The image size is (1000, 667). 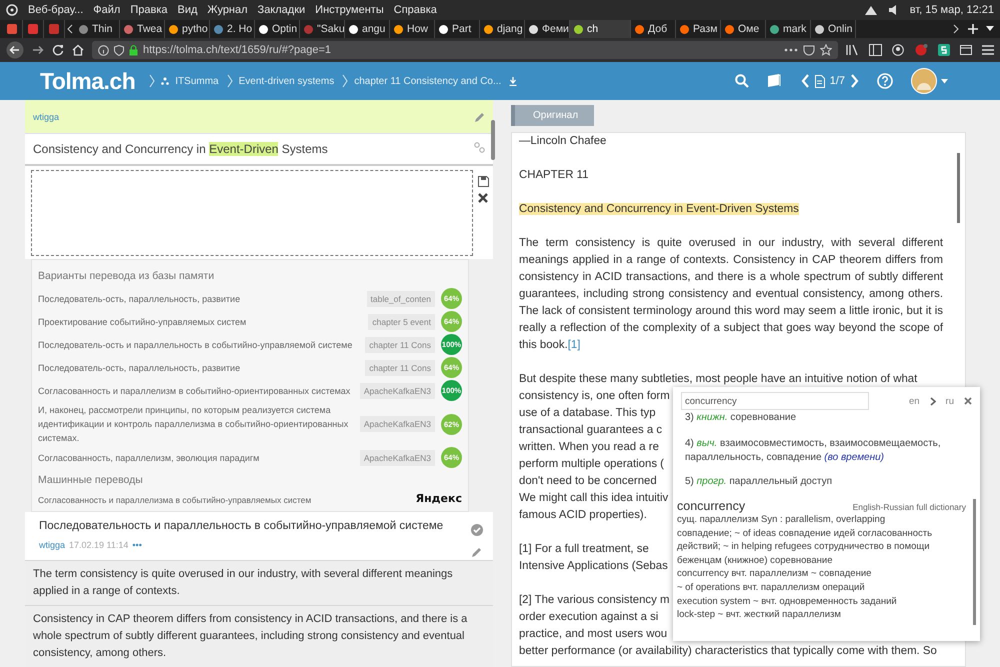 What do you see at coordinates (854, 81) in the screenshot?
I see `next-icon` at bounding box center [854, 81].